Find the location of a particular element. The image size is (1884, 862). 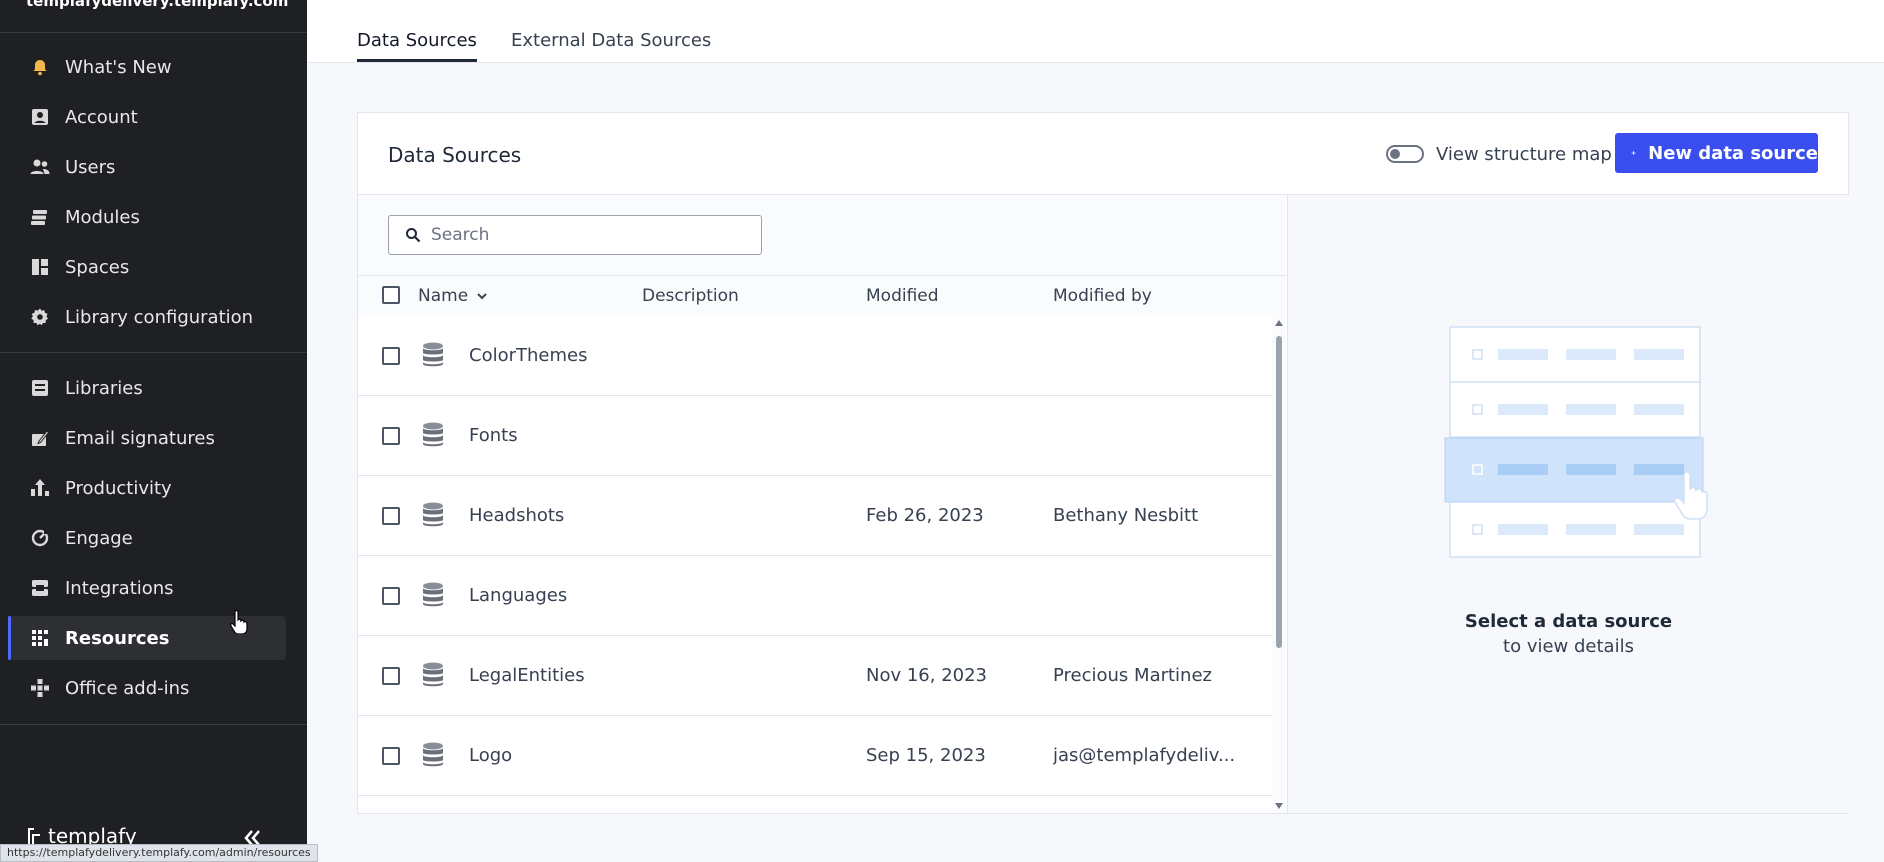

integrations-icon is located at coordinates (40, 588).